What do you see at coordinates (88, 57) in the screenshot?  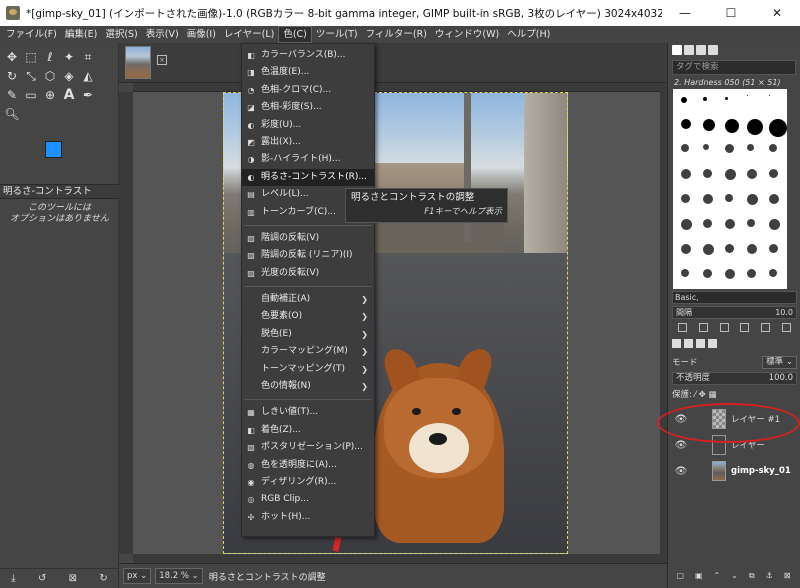 I see `crop-icon: ⌗` at bounding box center [88, 57].